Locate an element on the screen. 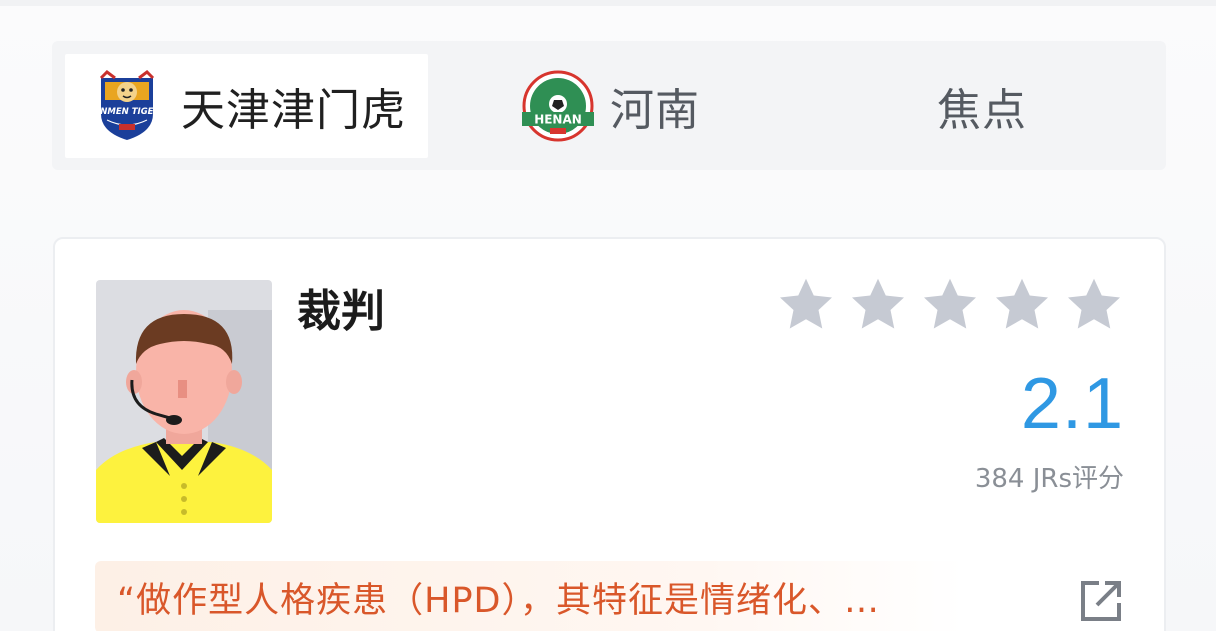  rating-stars is located at coordinates (950, 307).